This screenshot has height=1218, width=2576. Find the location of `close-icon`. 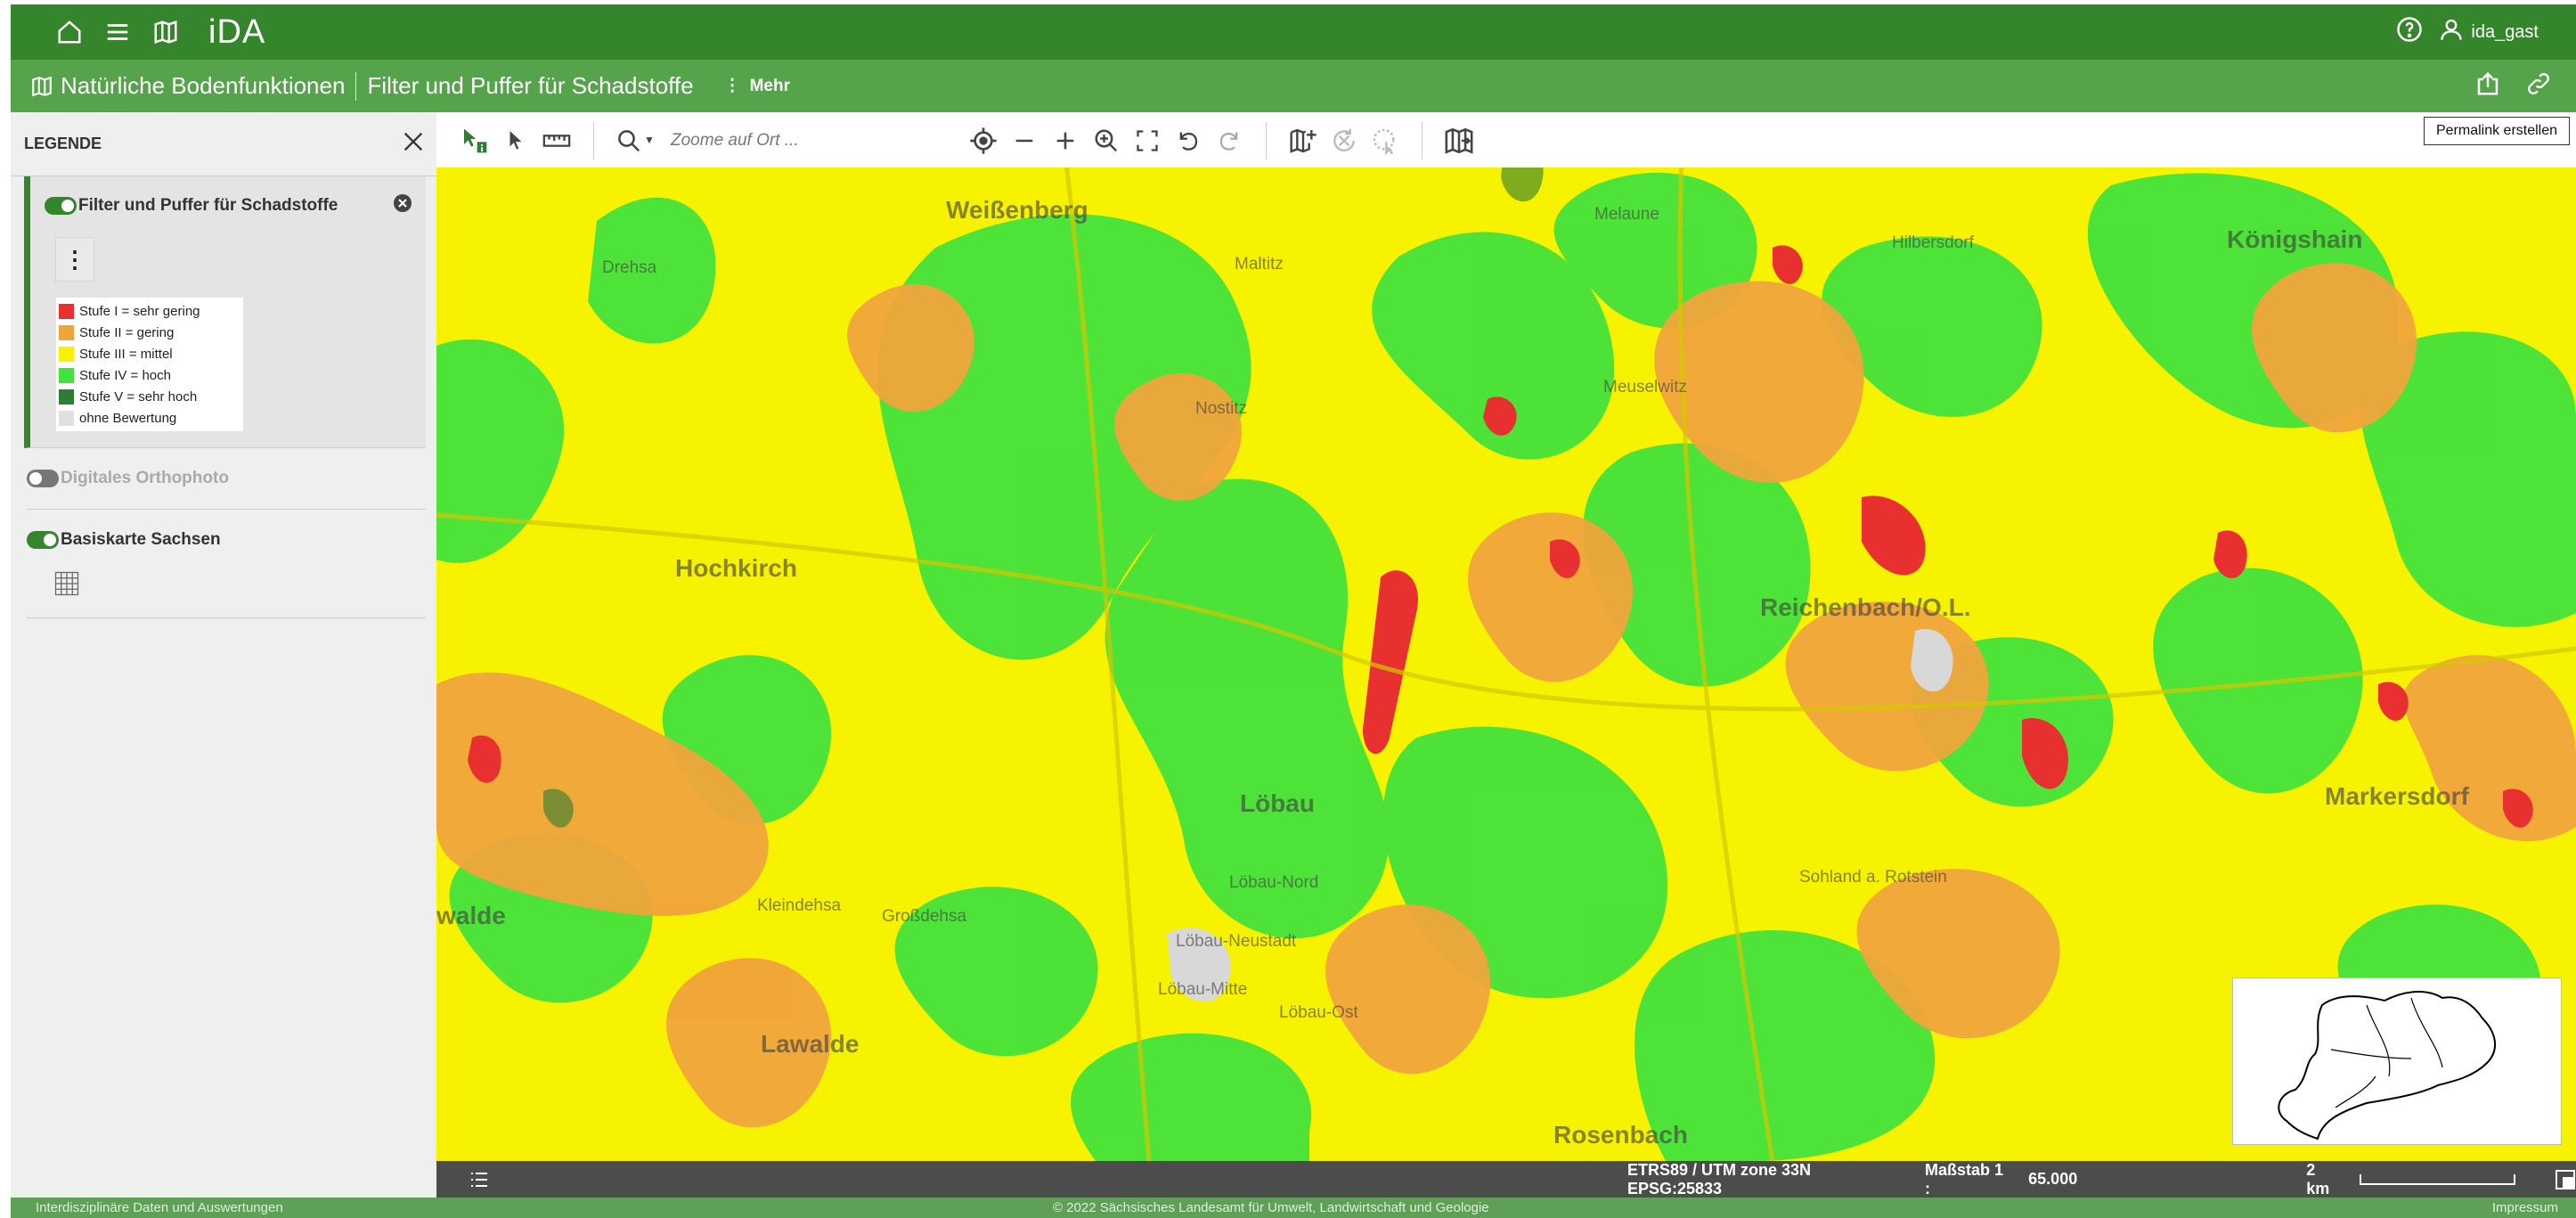

close-icon is located at coordinates (414, 144).